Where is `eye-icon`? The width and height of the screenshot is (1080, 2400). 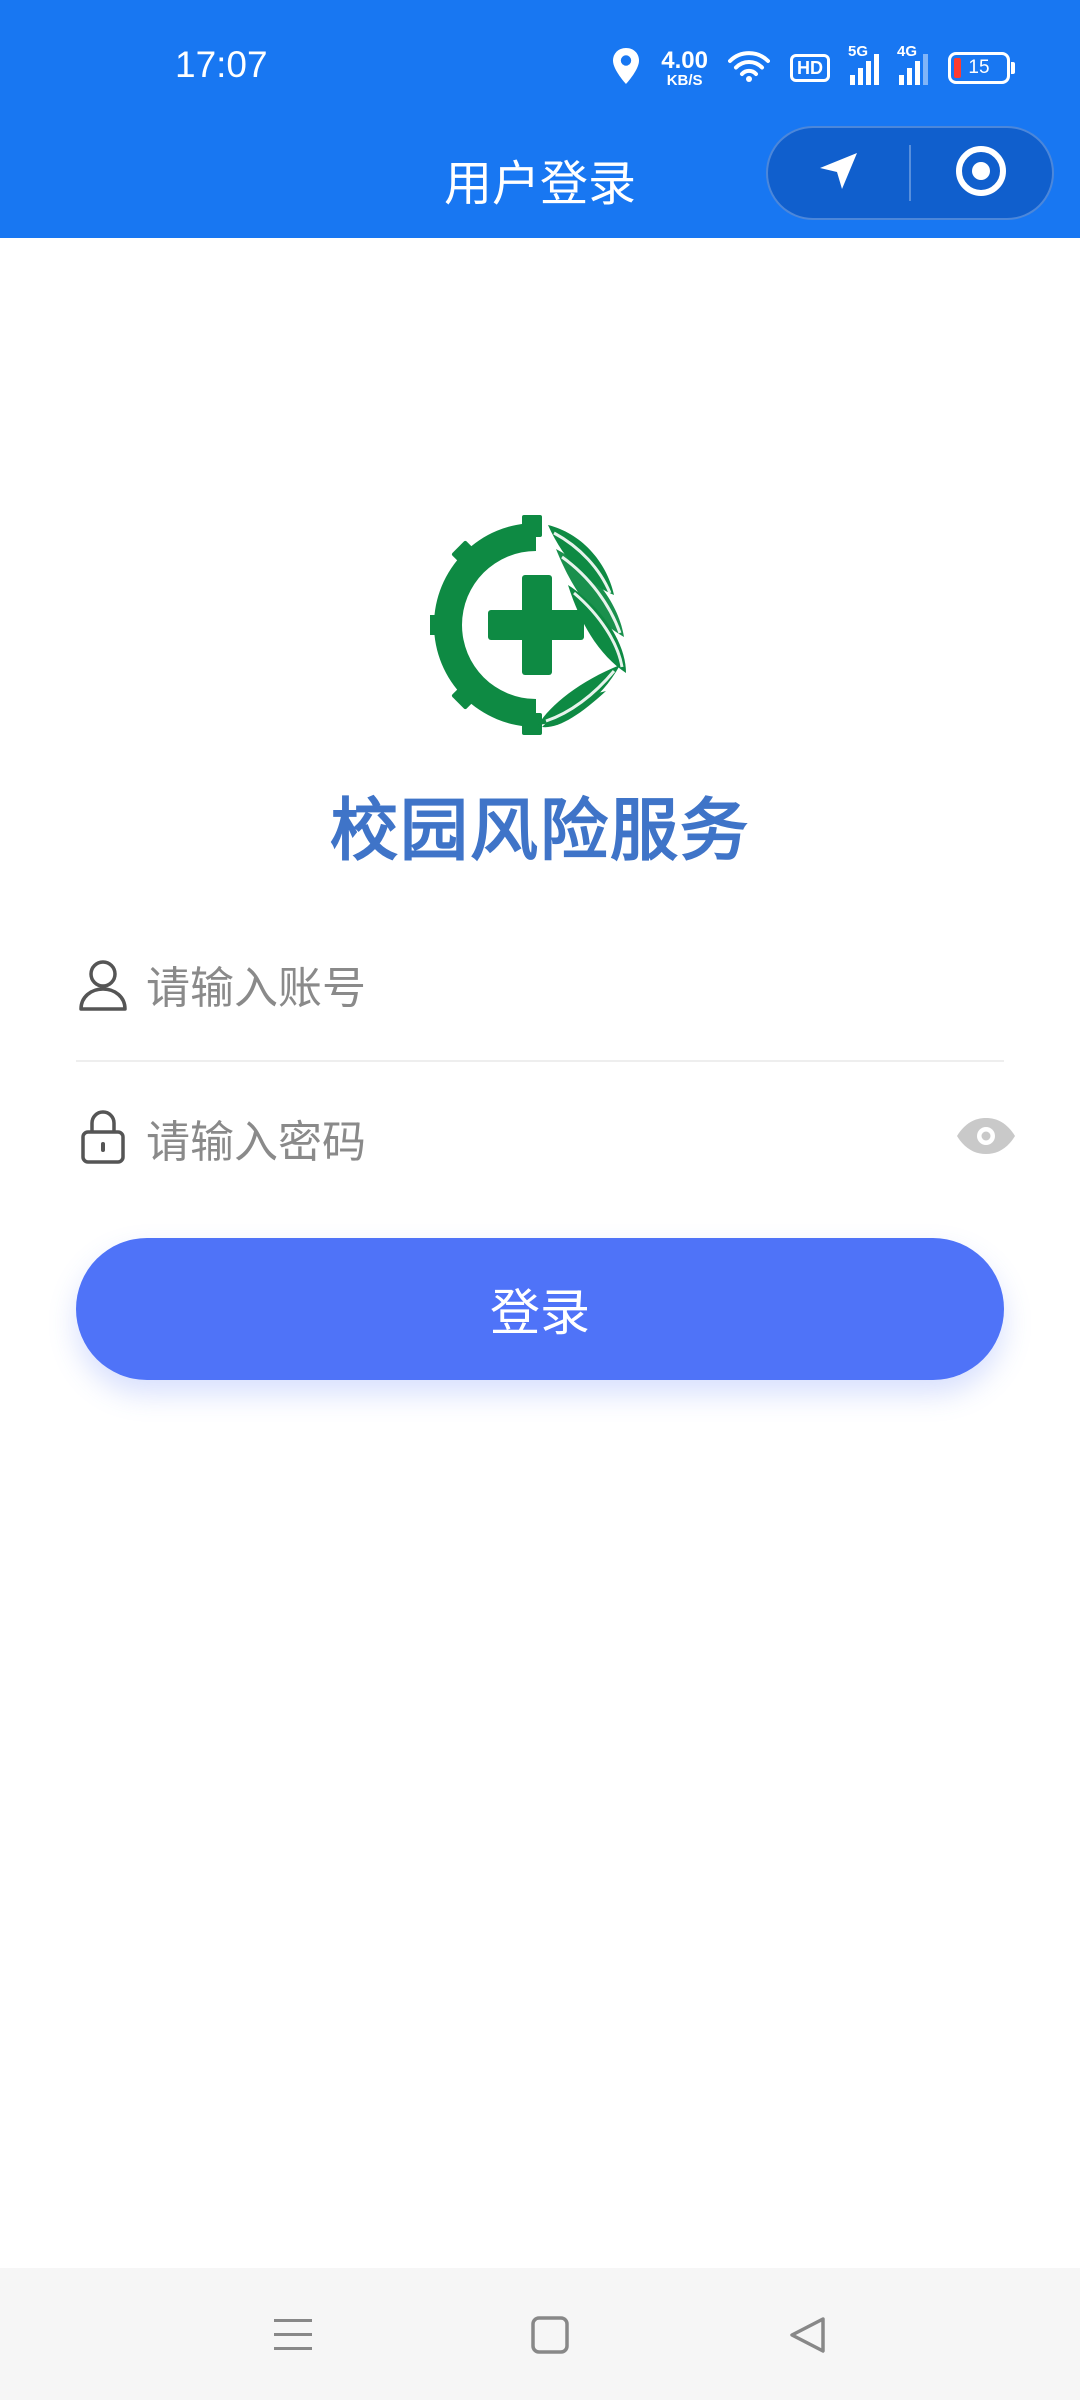 eye-icon is located at coordinates (986, 1138).